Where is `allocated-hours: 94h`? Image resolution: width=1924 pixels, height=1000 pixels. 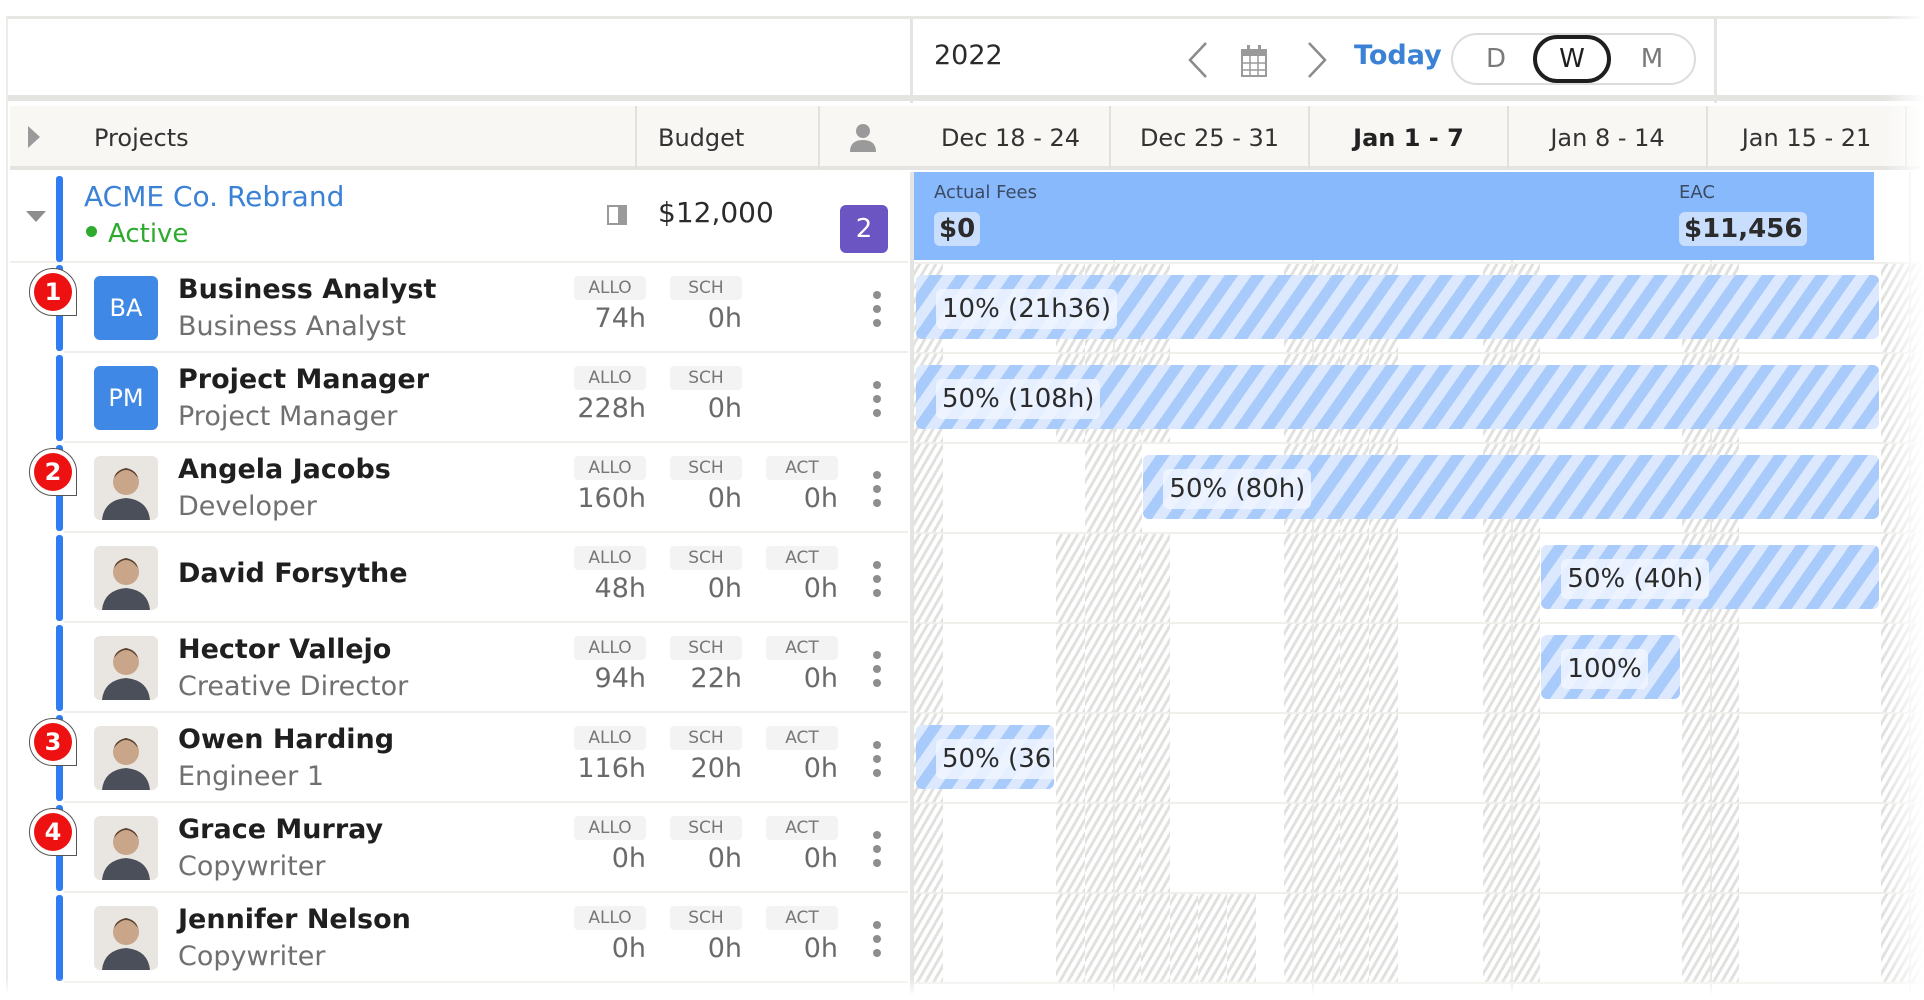 allocated-hours: 94h is located at coordinates (620, 678).